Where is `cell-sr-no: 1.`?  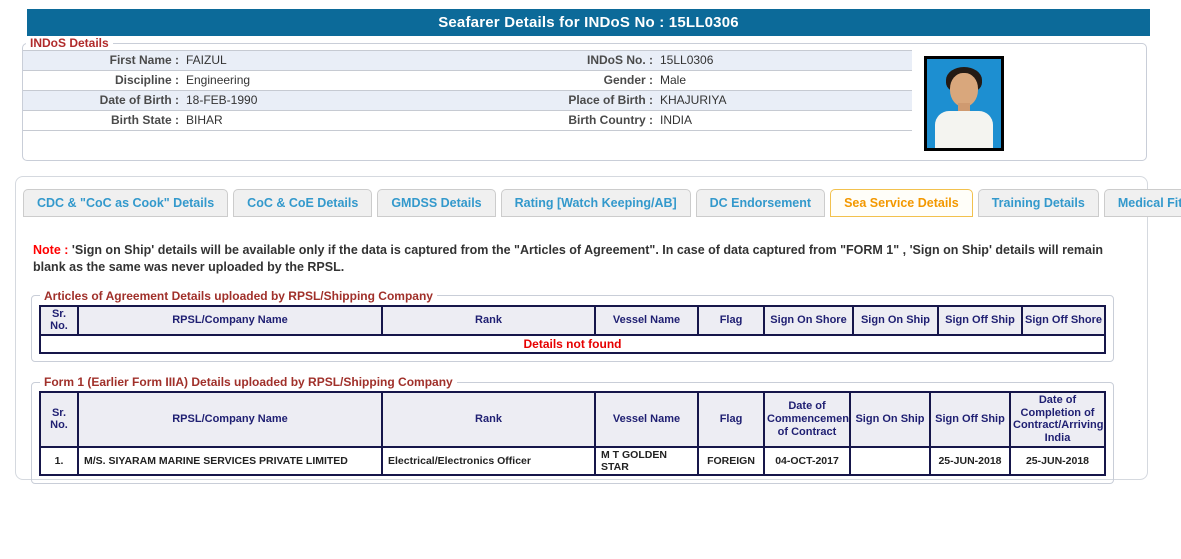
cell-sr-no: 1. is located at coordinates (59, 460).